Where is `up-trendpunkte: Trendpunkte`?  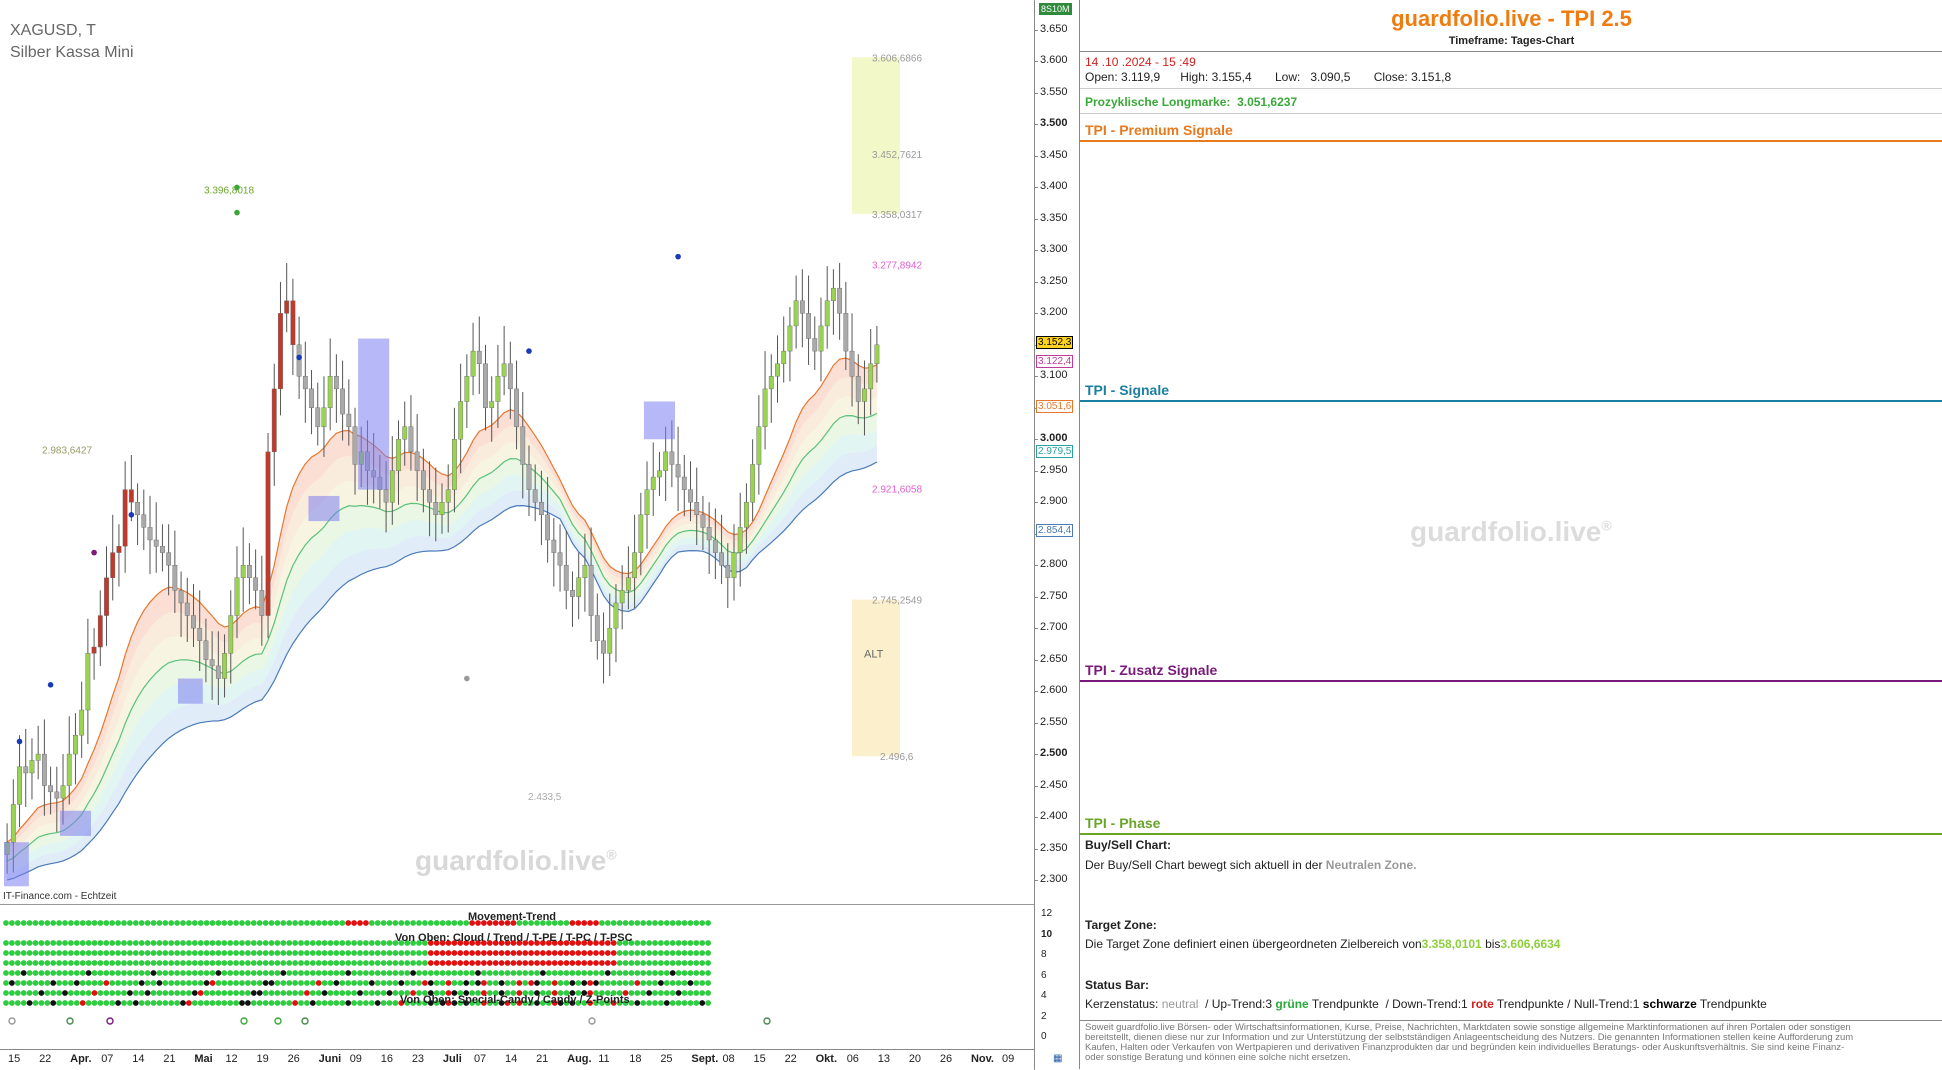 up-trendpunkte: Trendpunkte is located at coordinates (1345, 1004).